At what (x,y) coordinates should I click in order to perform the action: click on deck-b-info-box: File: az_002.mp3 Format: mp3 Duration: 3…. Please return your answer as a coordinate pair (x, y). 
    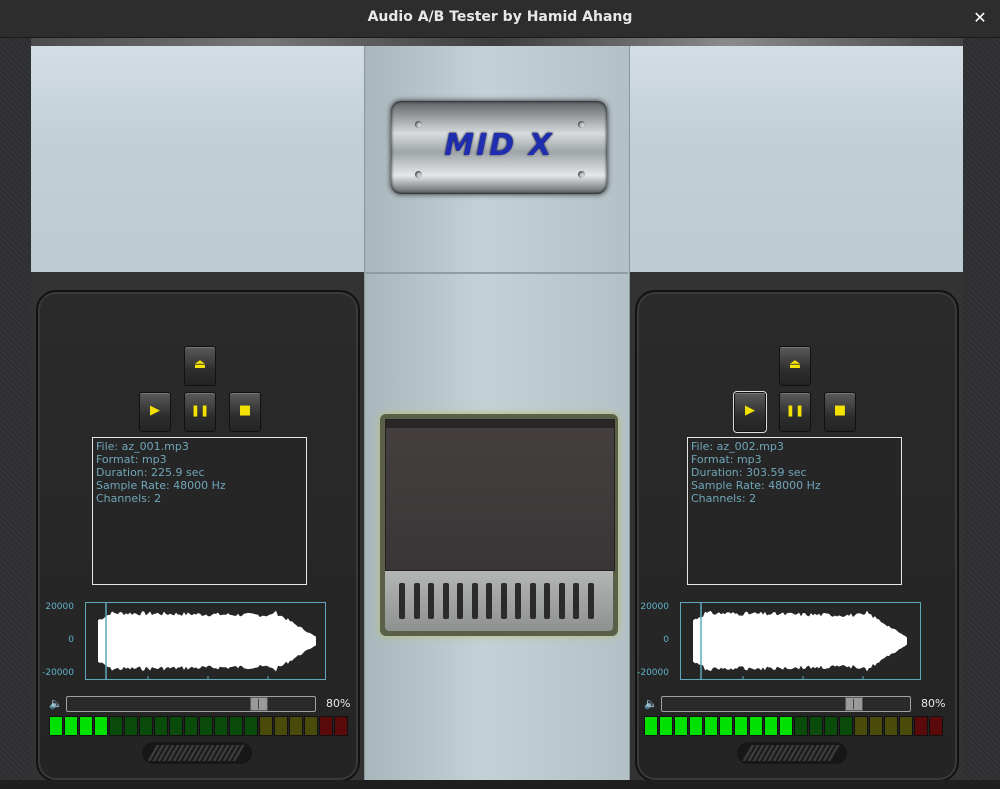
    Looking at the image, I should click on (794, 511).